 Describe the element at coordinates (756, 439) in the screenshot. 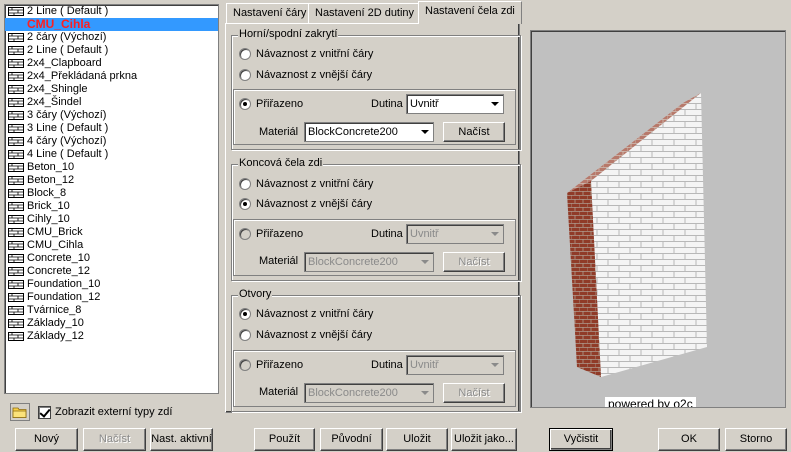

I see `cancel-button: Storno` at that location.